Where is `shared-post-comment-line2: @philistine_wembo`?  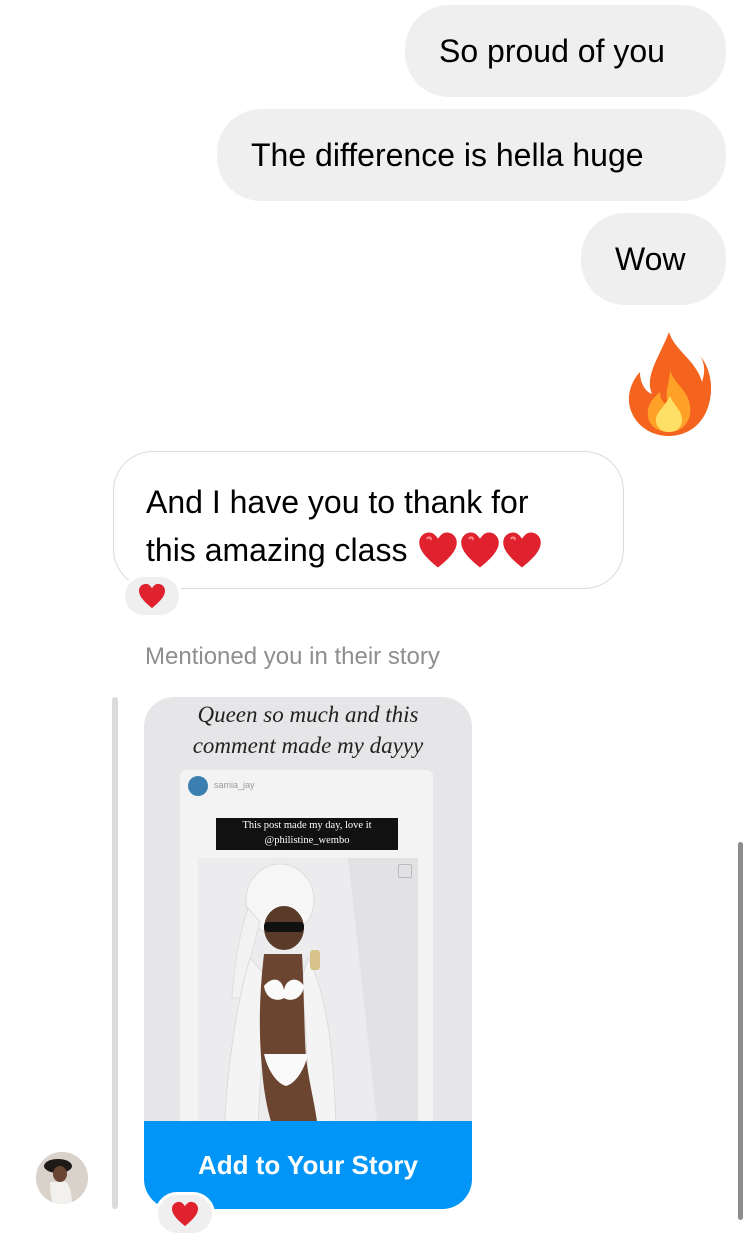
shared-post-comment-line2: @philistine_wembo is located at coordinates (307, 840).